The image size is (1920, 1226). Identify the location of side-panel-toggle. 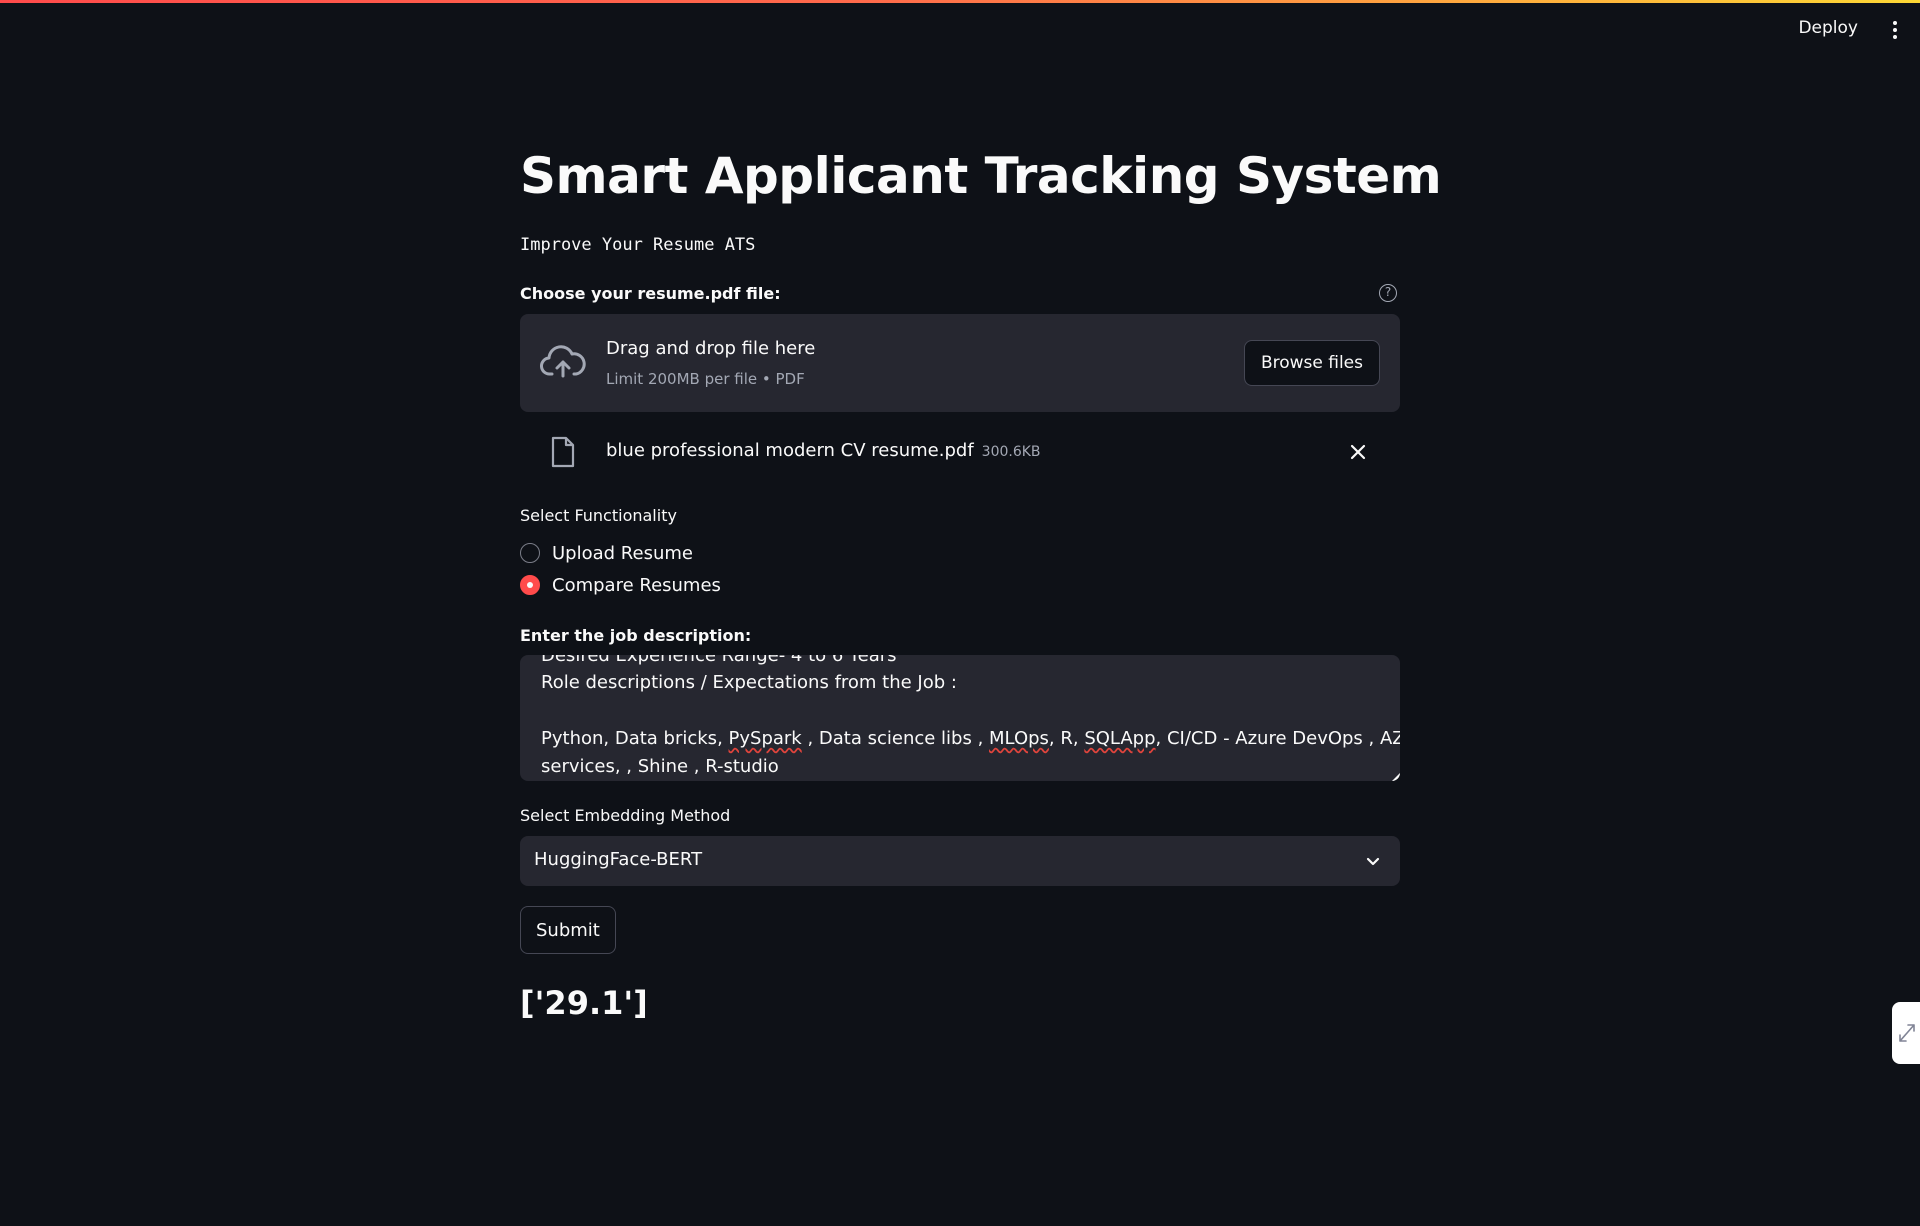
(1906, 1033).